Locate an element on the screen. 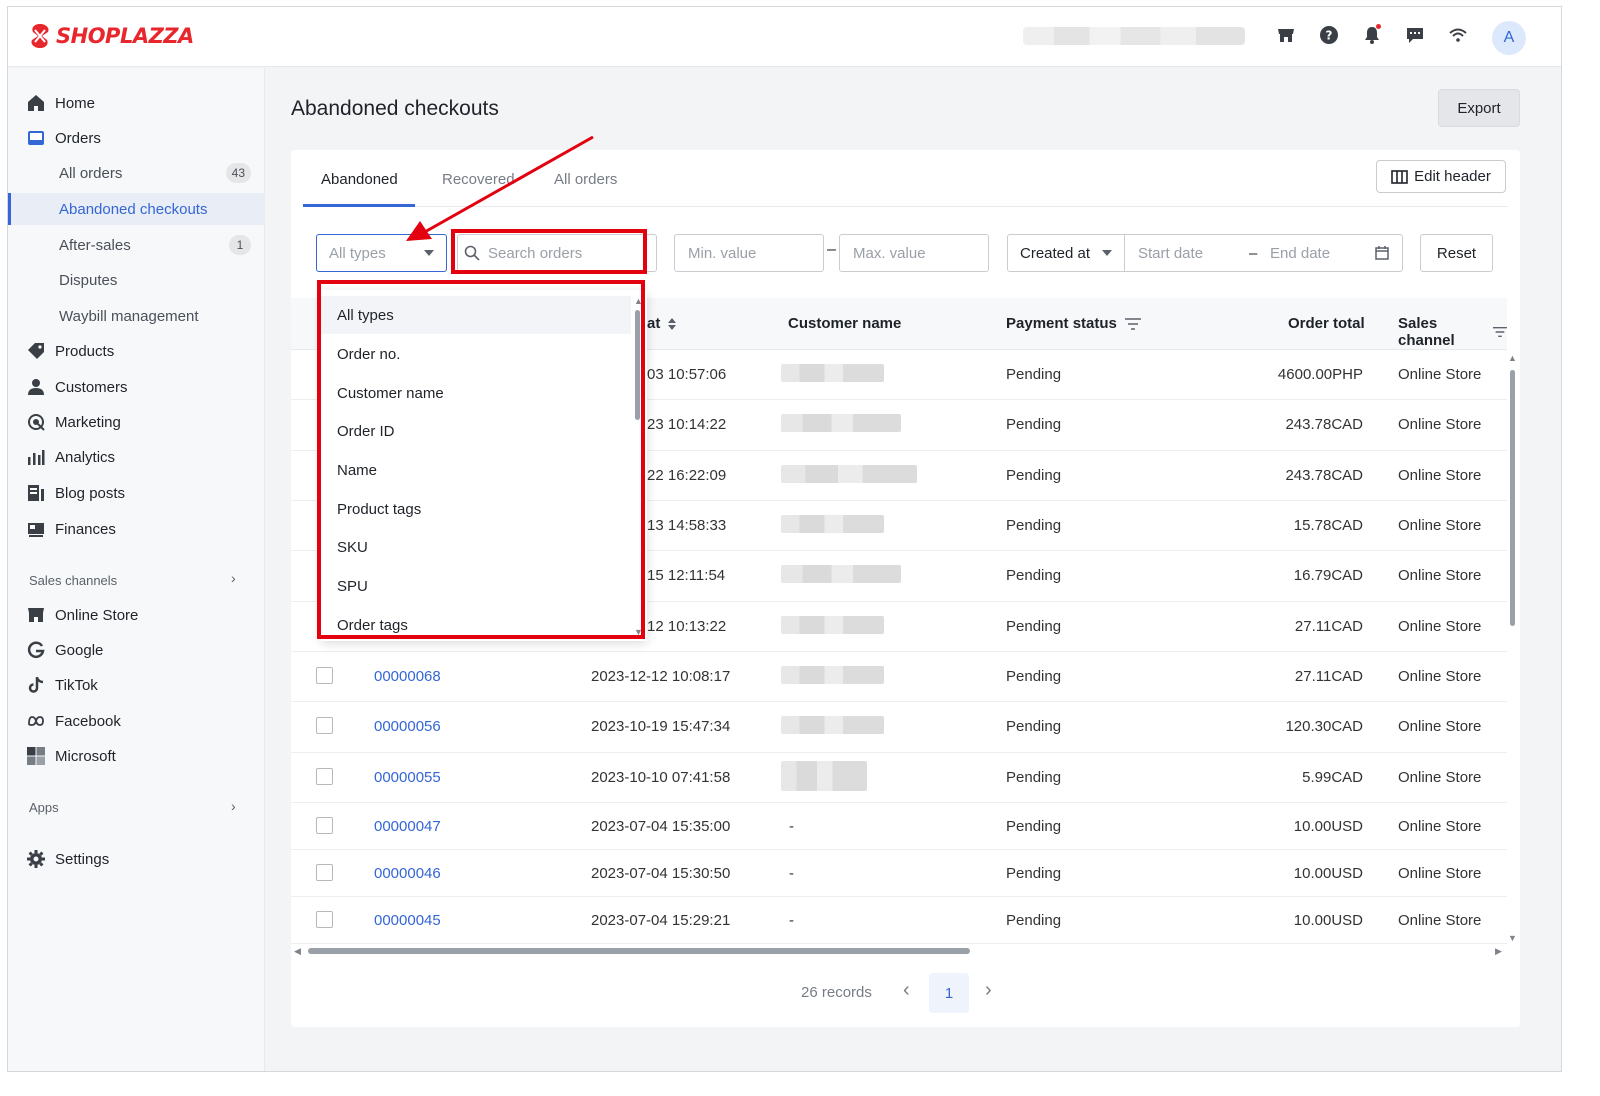 The image size is (1600, 1096). order-total-cell: 10.00USD is located at coordinates (1328, 873).